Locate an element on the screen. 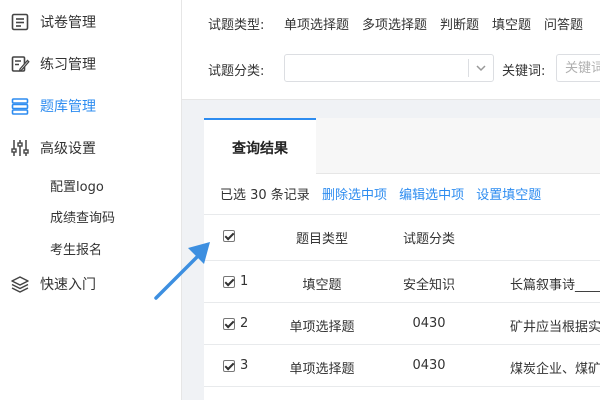 Image resolution: width=600 pixels, height=400 pixels. row-index: 1 is located at coordinates (244, 281).